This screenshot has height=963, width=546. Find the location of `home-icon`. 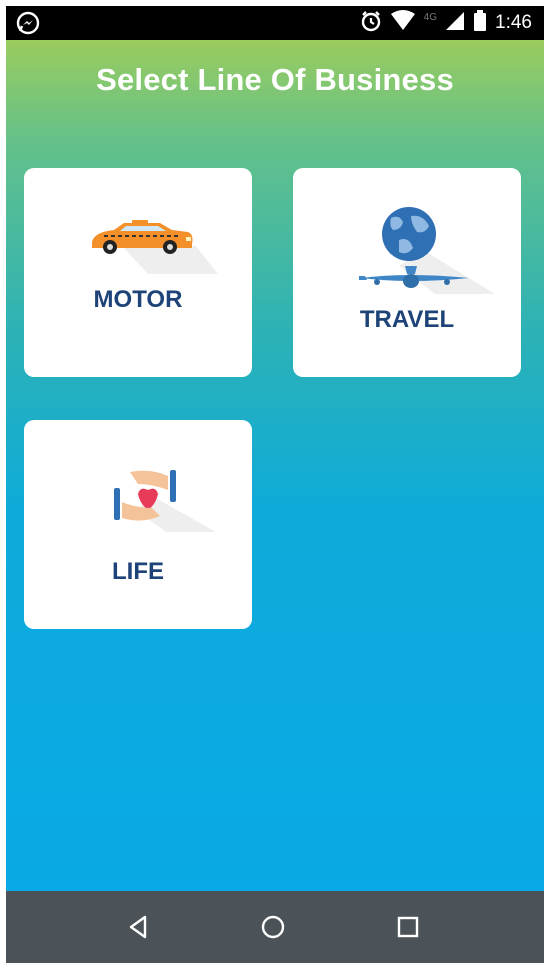

home-icon is located at coordinates (273, 927).